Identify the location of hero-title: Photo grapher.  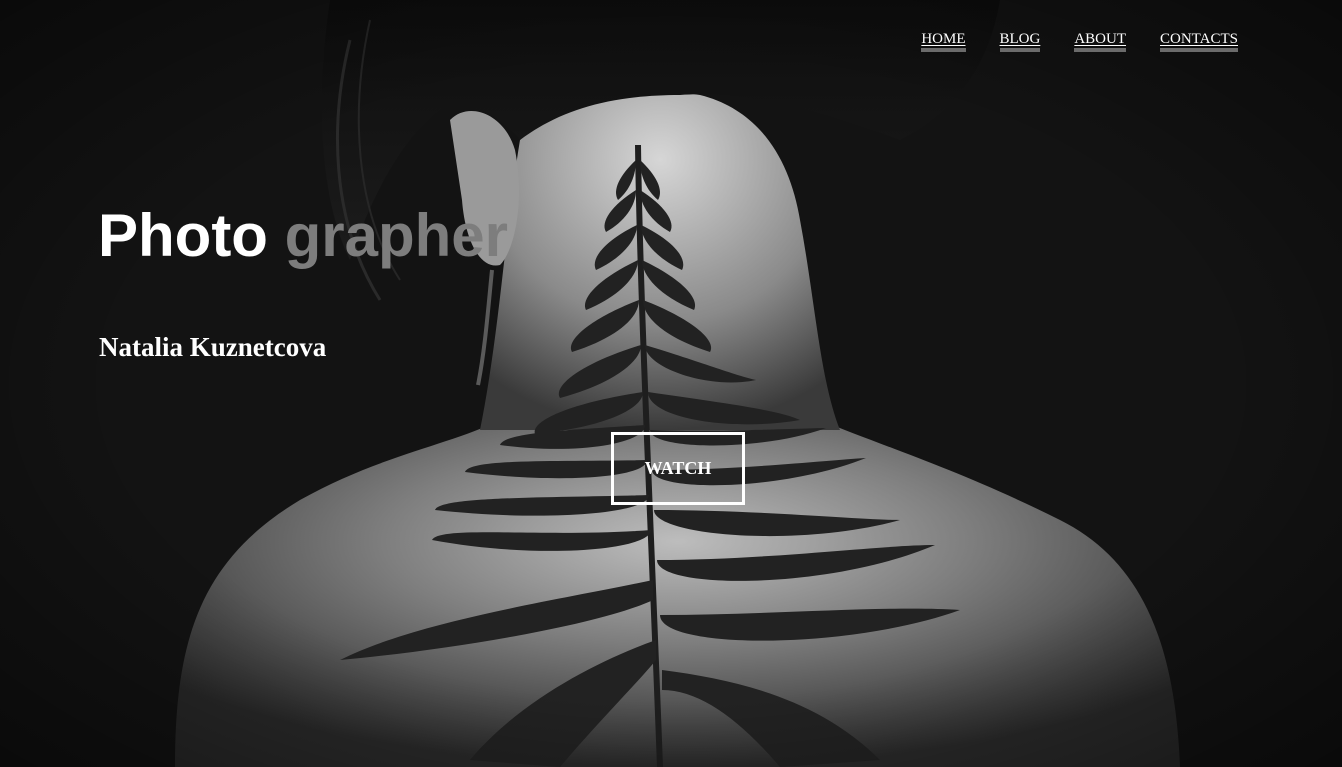
(303, 236).